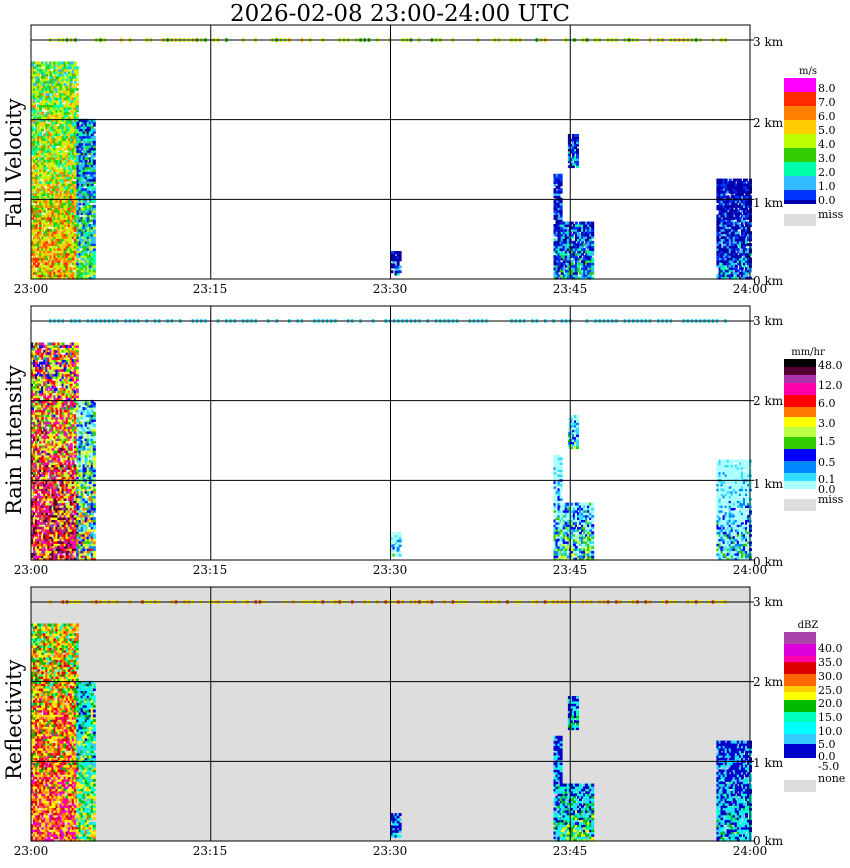  Describe the element at coordinates (827, 88) in the screenshot. I see `legend-label: 8.0` at that location.